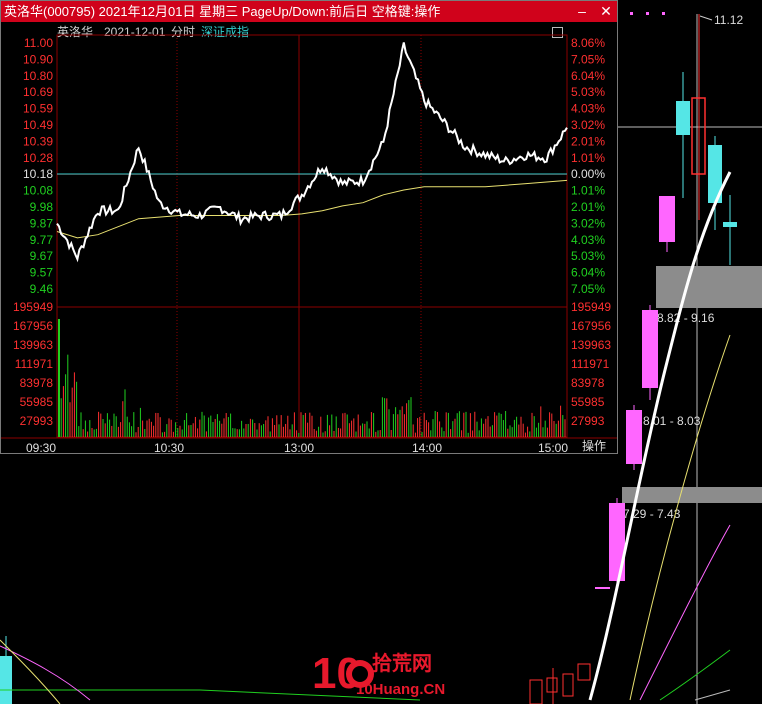  I want to click on price-tick-label: 10.08, so click(38, 191).